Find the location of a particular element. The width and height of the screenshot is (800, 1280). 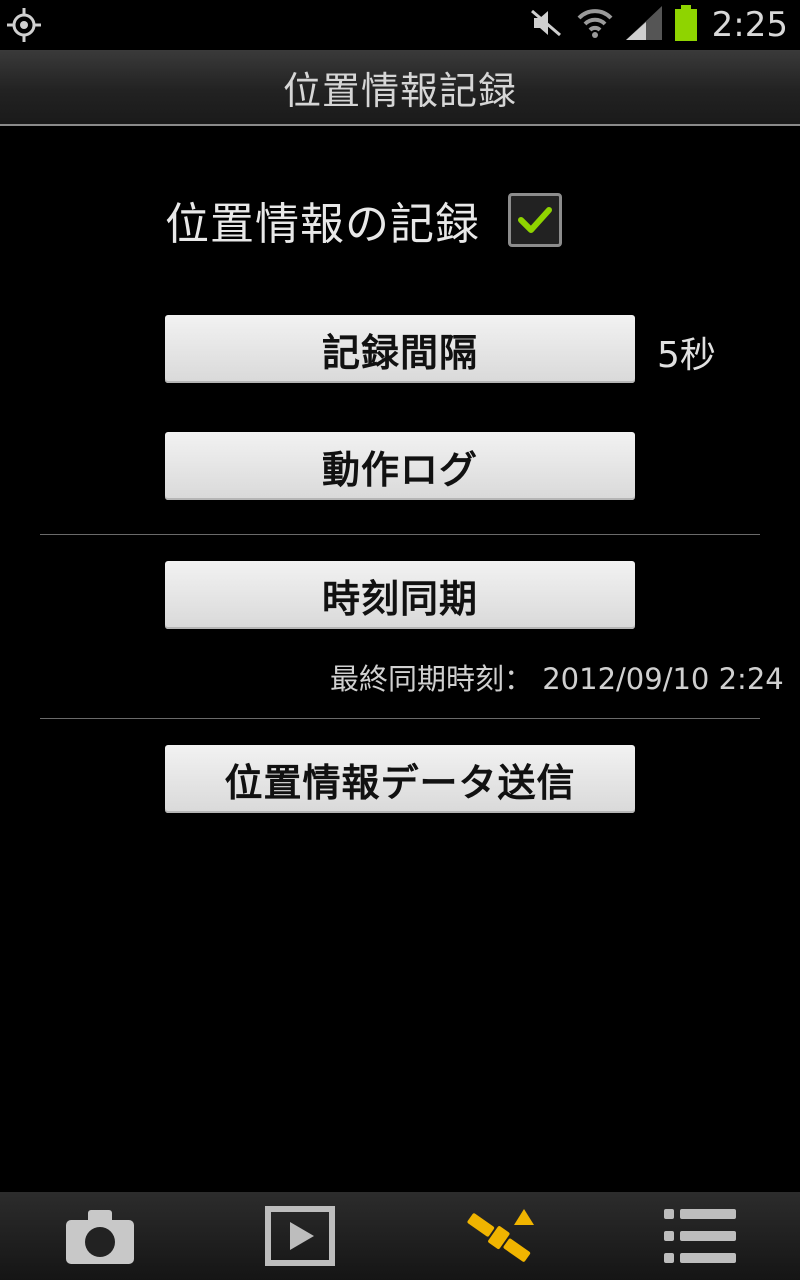

interval-button: 記録間隔 is located at coordinates (400, 349).